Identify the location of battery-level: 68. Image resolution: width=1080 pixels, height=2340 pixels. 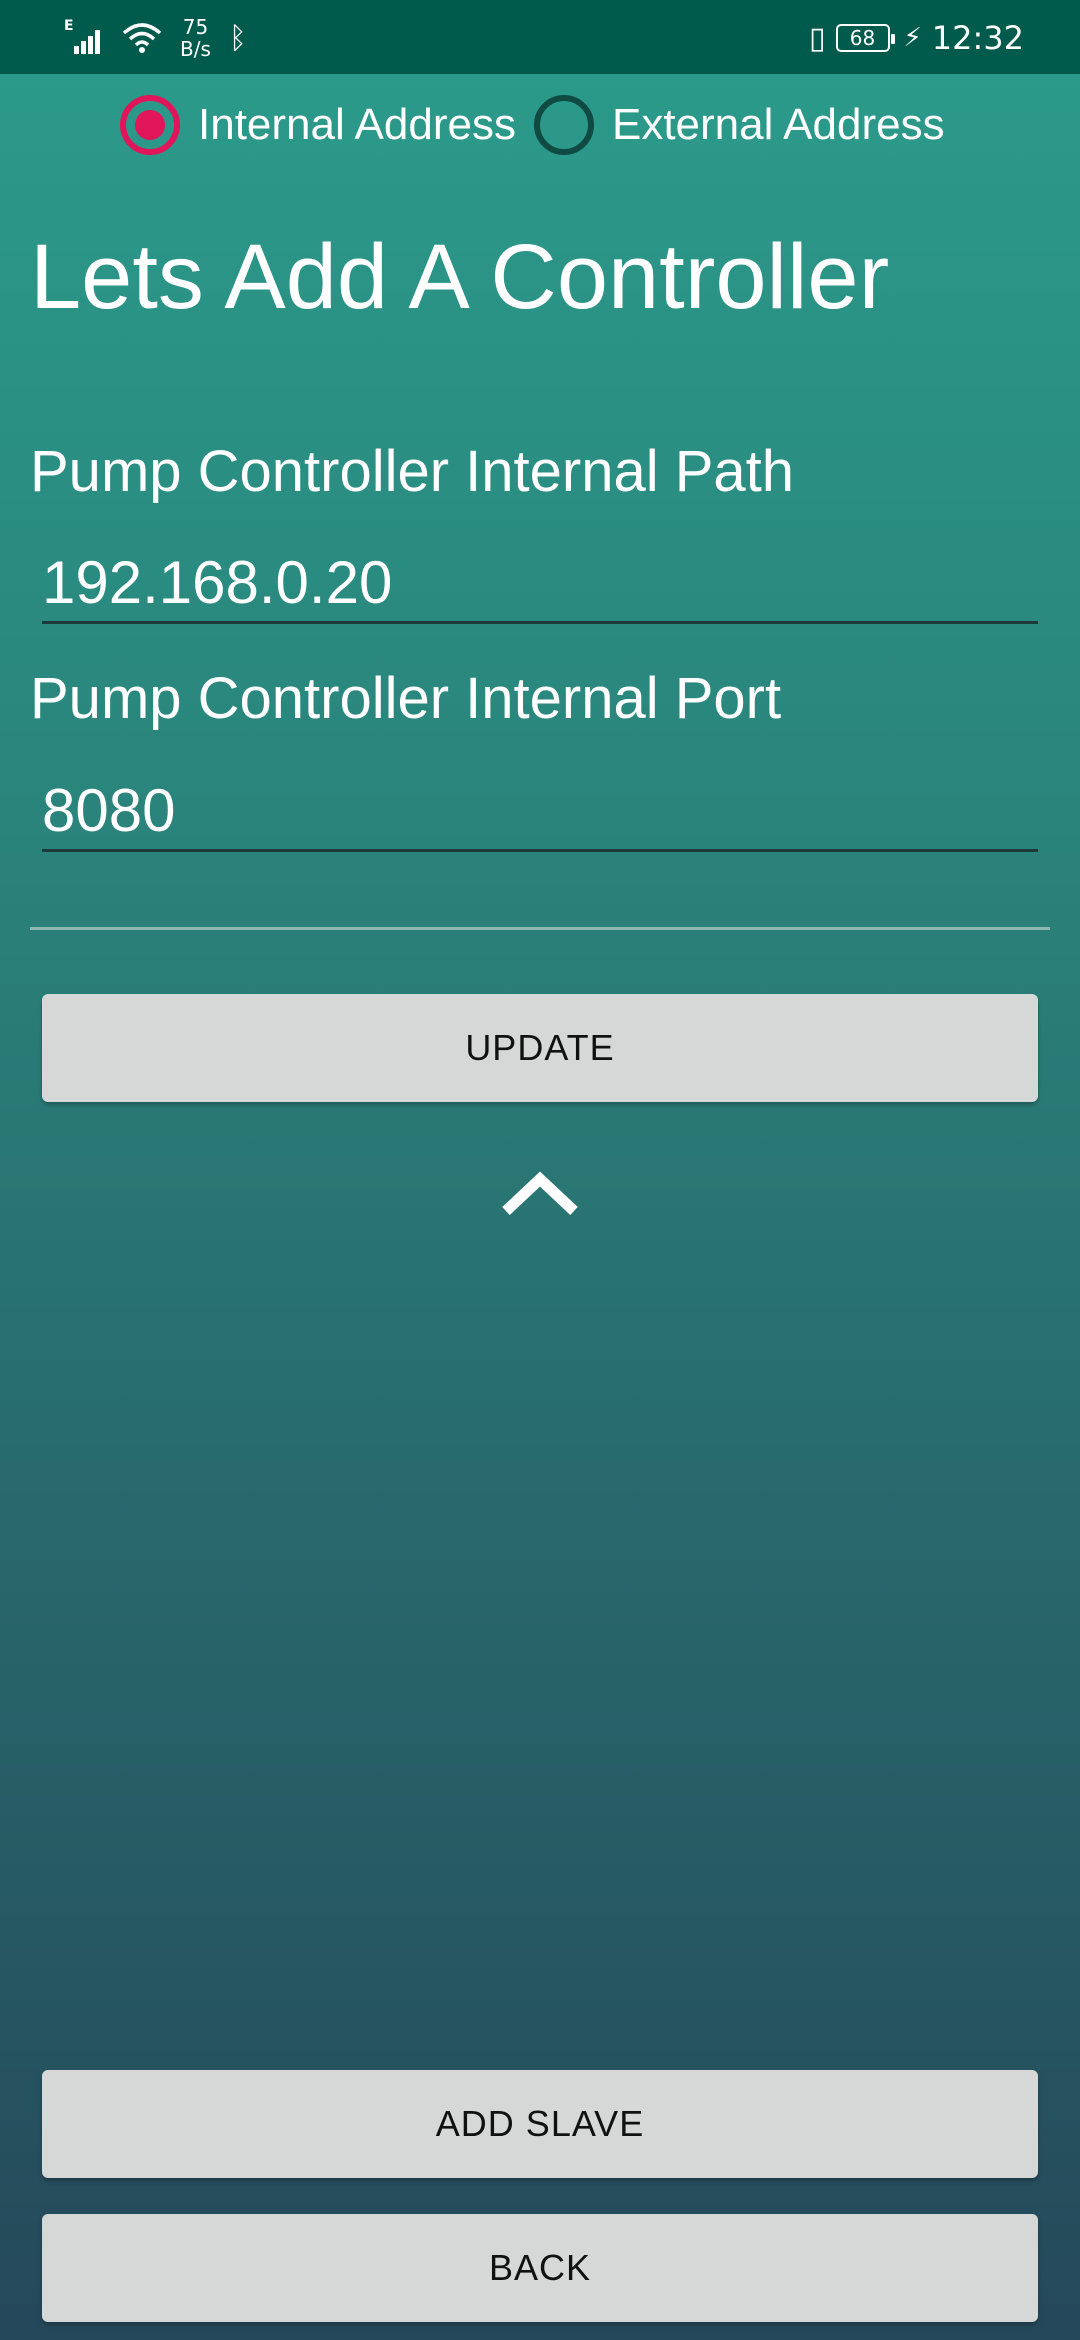
(862, 38).